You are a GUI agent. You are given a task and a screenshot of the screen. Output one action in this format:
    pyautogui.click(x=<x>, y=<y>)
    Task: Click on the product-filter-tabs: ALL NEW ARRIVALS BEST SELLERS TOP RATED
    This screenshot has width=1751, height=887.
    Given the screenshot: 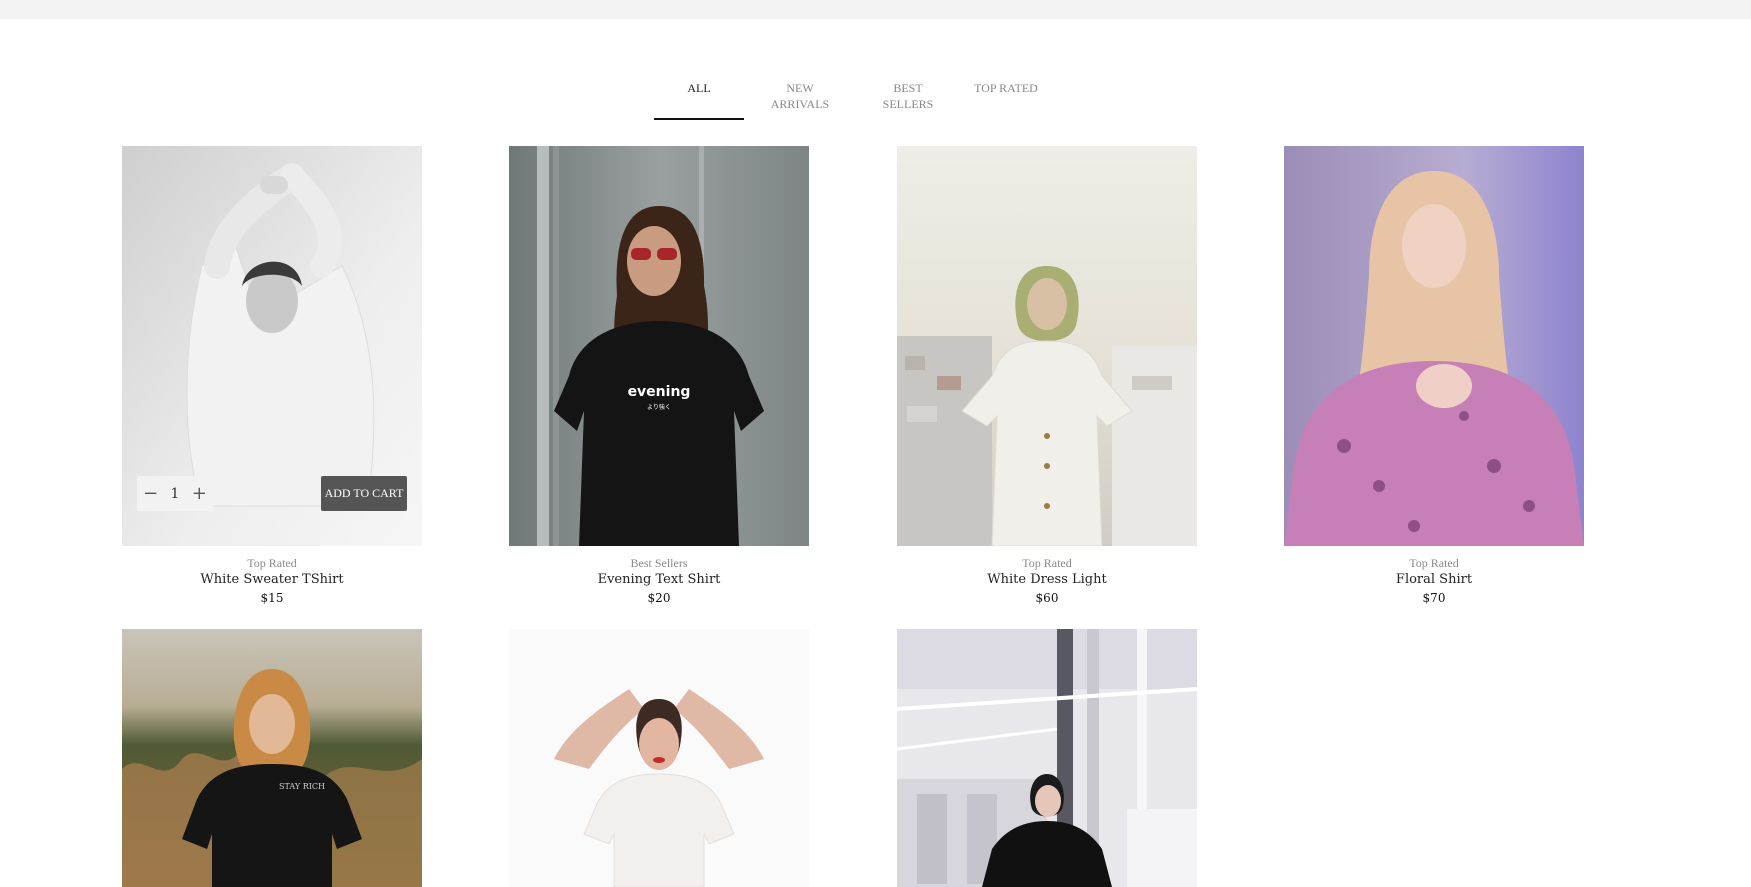 What is the action you would take?
    pyautogui.click(x=875, y=100)
    